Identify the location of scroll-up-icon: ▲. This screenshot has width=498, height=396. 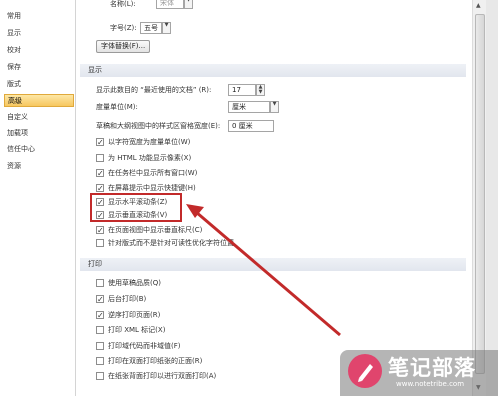
(478, 5).